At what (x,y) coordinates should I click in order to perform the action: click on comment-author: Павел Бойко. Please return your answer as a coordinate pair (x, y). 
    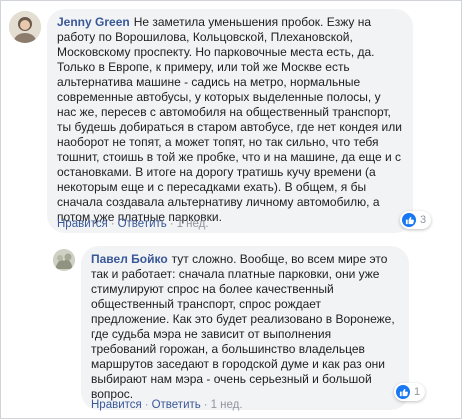
    Looking at the image, I should click on (129, 259).